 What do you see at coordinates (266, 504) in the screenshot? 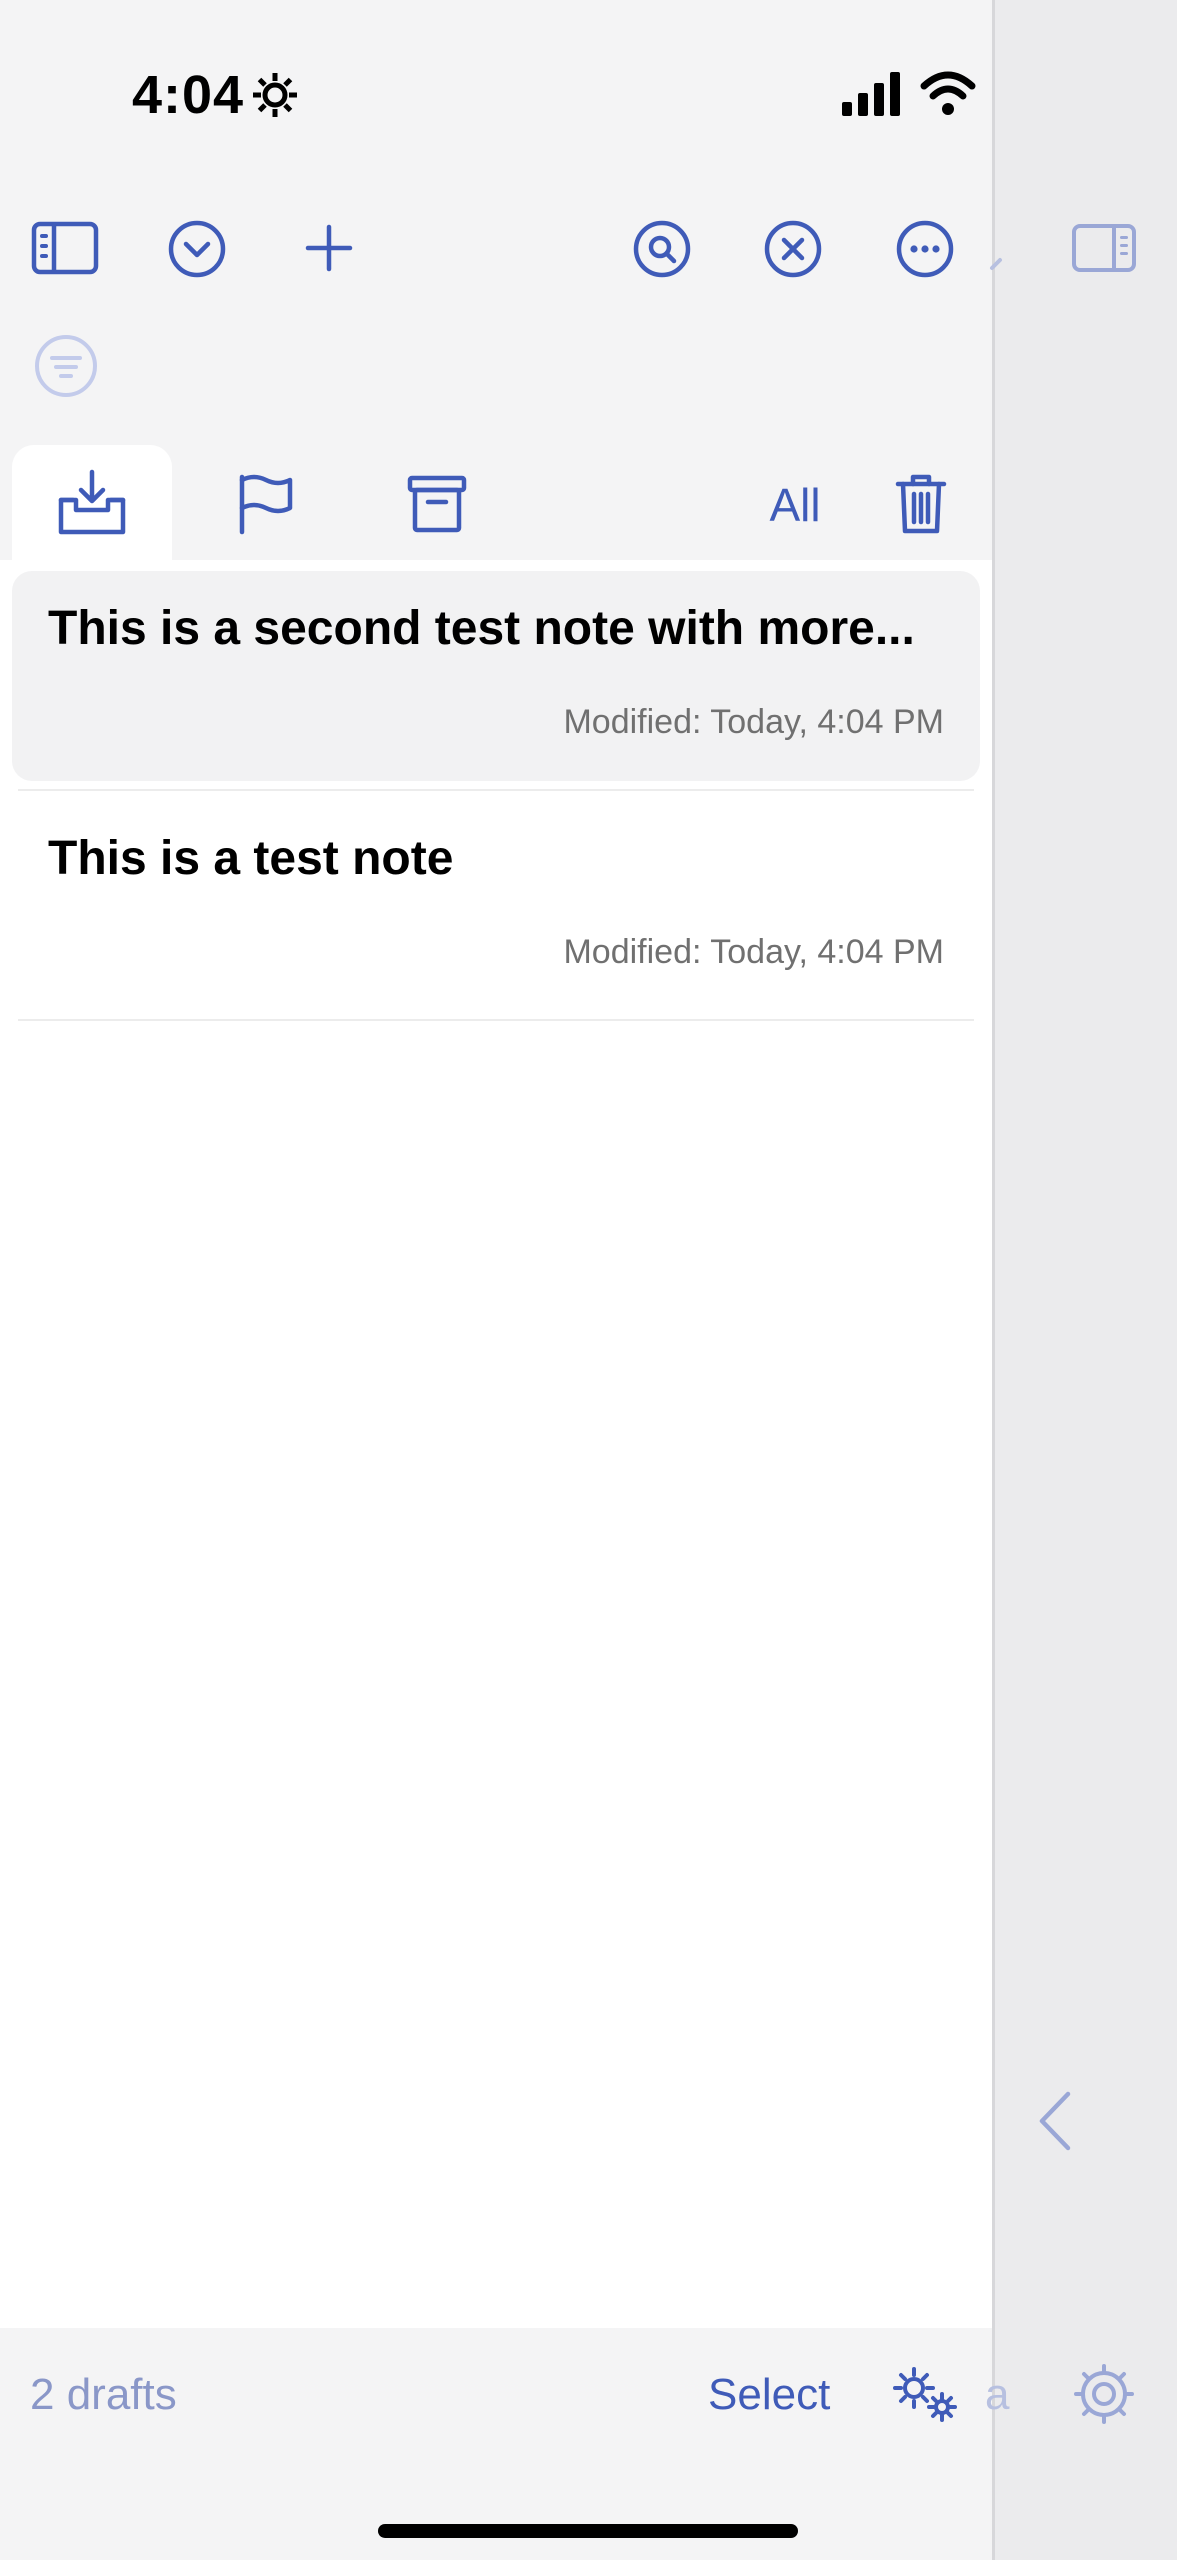
I see `flag-icon` at bounding box center [266, 504].